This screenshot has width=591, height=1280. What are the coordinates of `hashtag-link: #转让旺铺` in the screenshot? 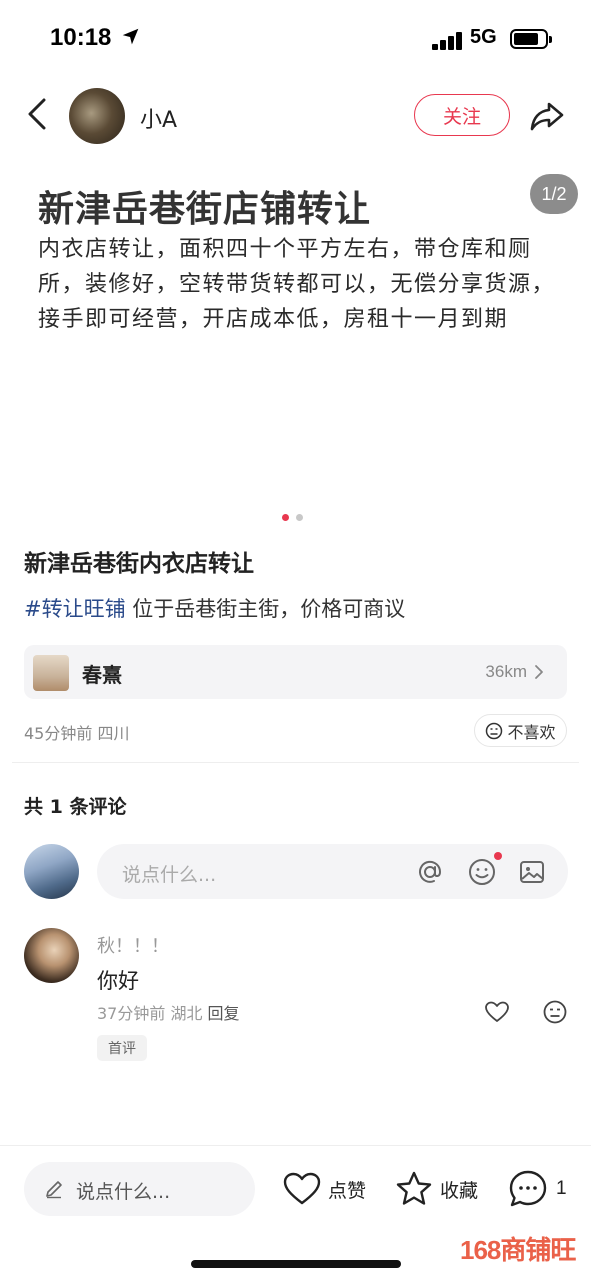 It's located at (75, 609).